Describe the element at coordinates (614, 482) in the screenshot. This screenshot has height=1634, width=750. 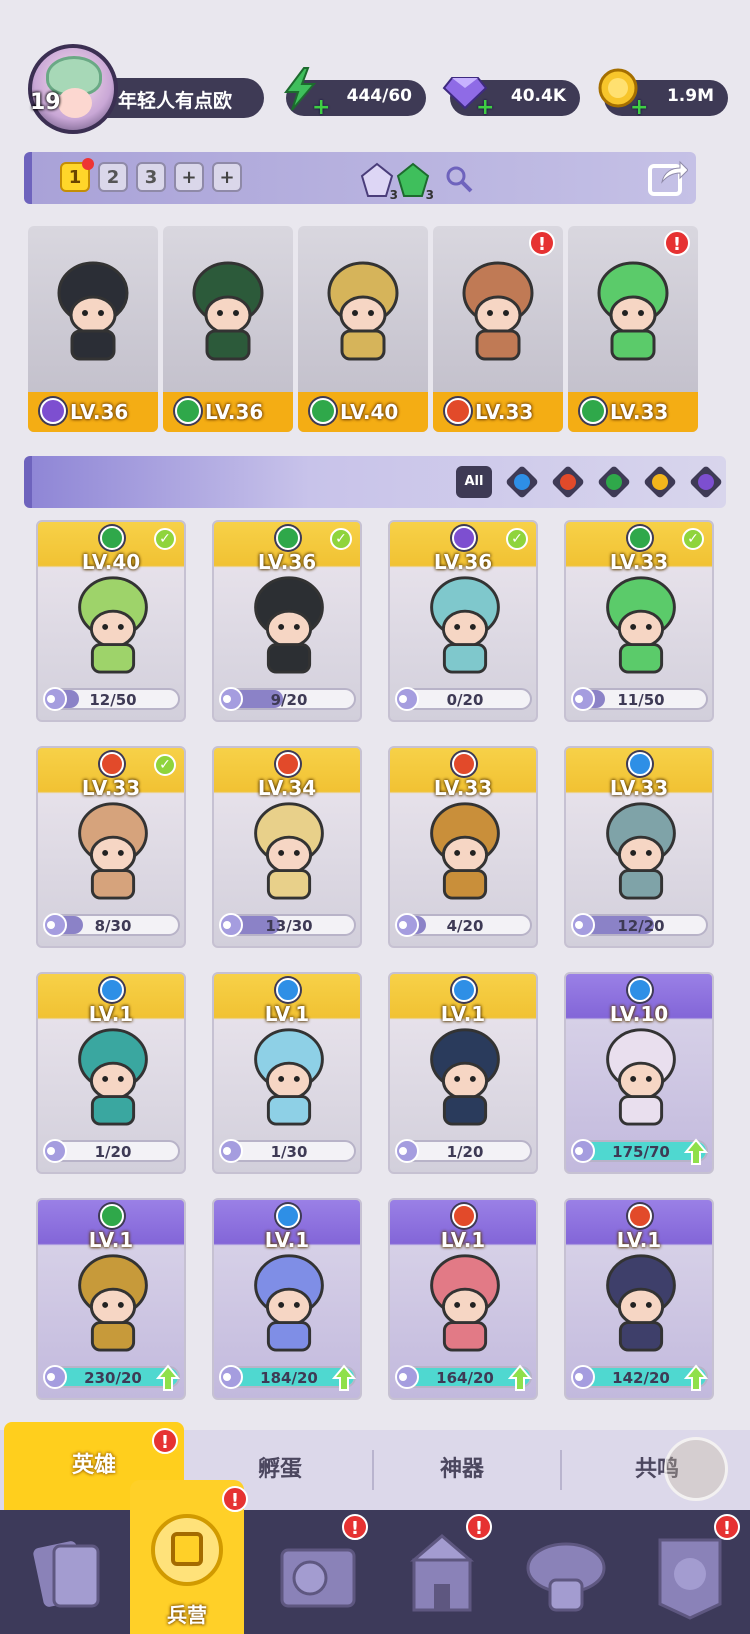
I see `filter-nature-button` at that location.